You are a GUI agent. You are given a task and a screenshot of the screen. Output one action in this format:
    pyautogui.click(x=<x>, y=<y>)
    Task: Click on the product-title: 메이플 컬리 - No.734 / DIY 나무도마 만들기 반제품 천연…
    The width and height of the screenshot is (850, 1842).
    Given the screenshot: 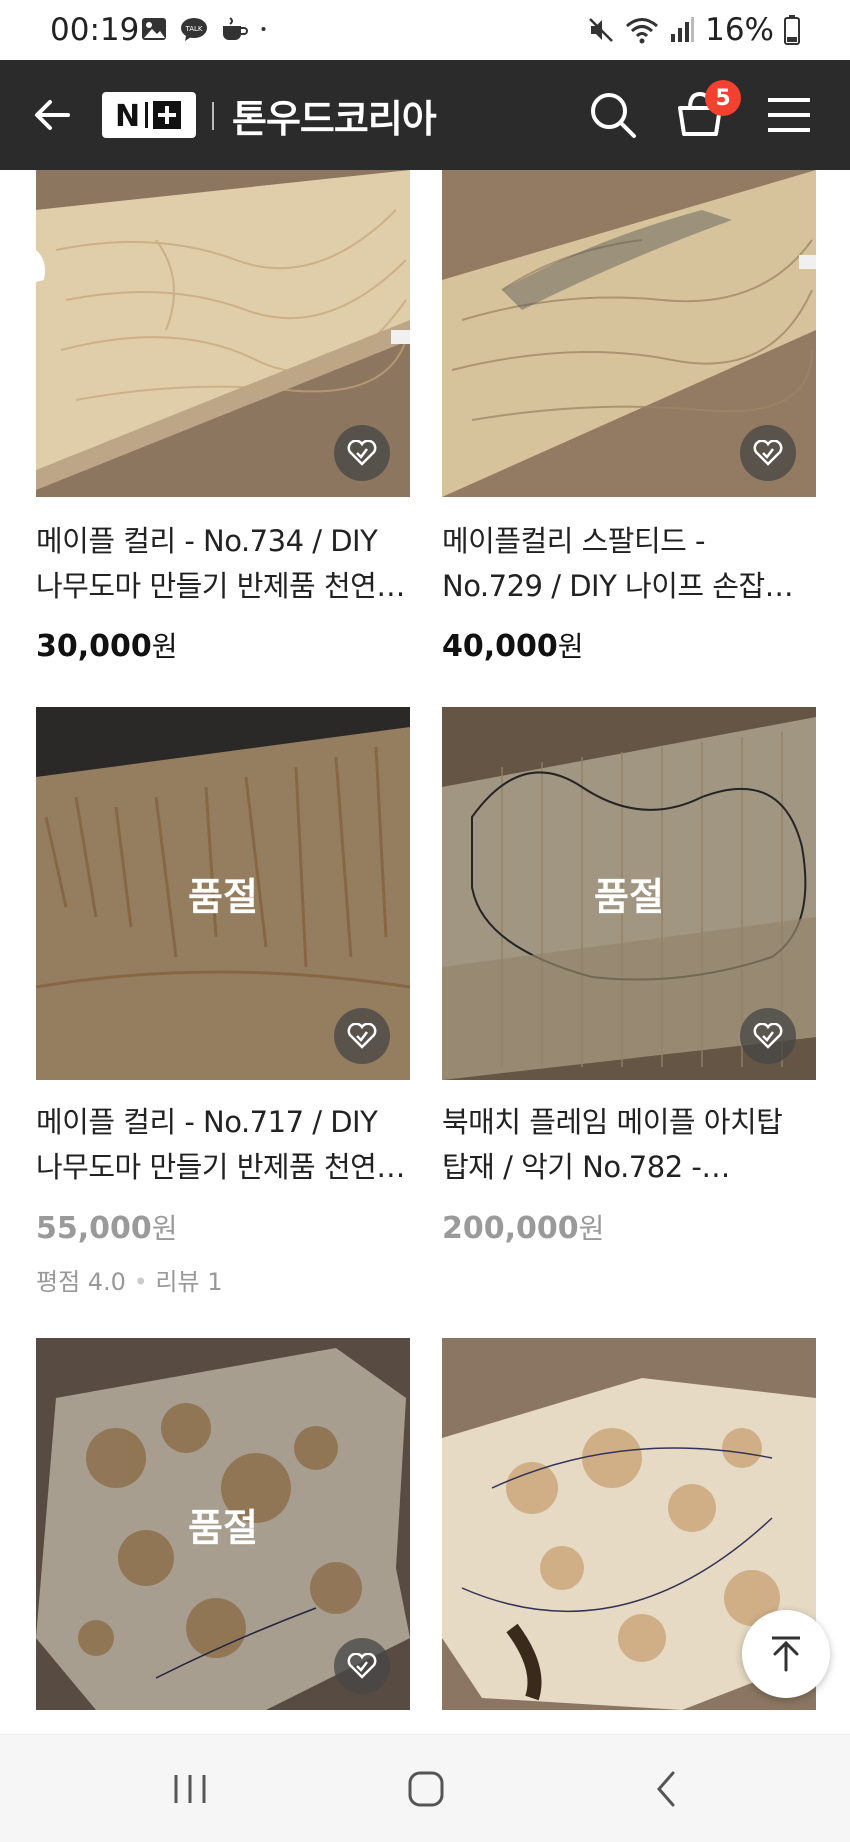 What is the action you would take?
    pyautogui.click(x=226, y=564)
    